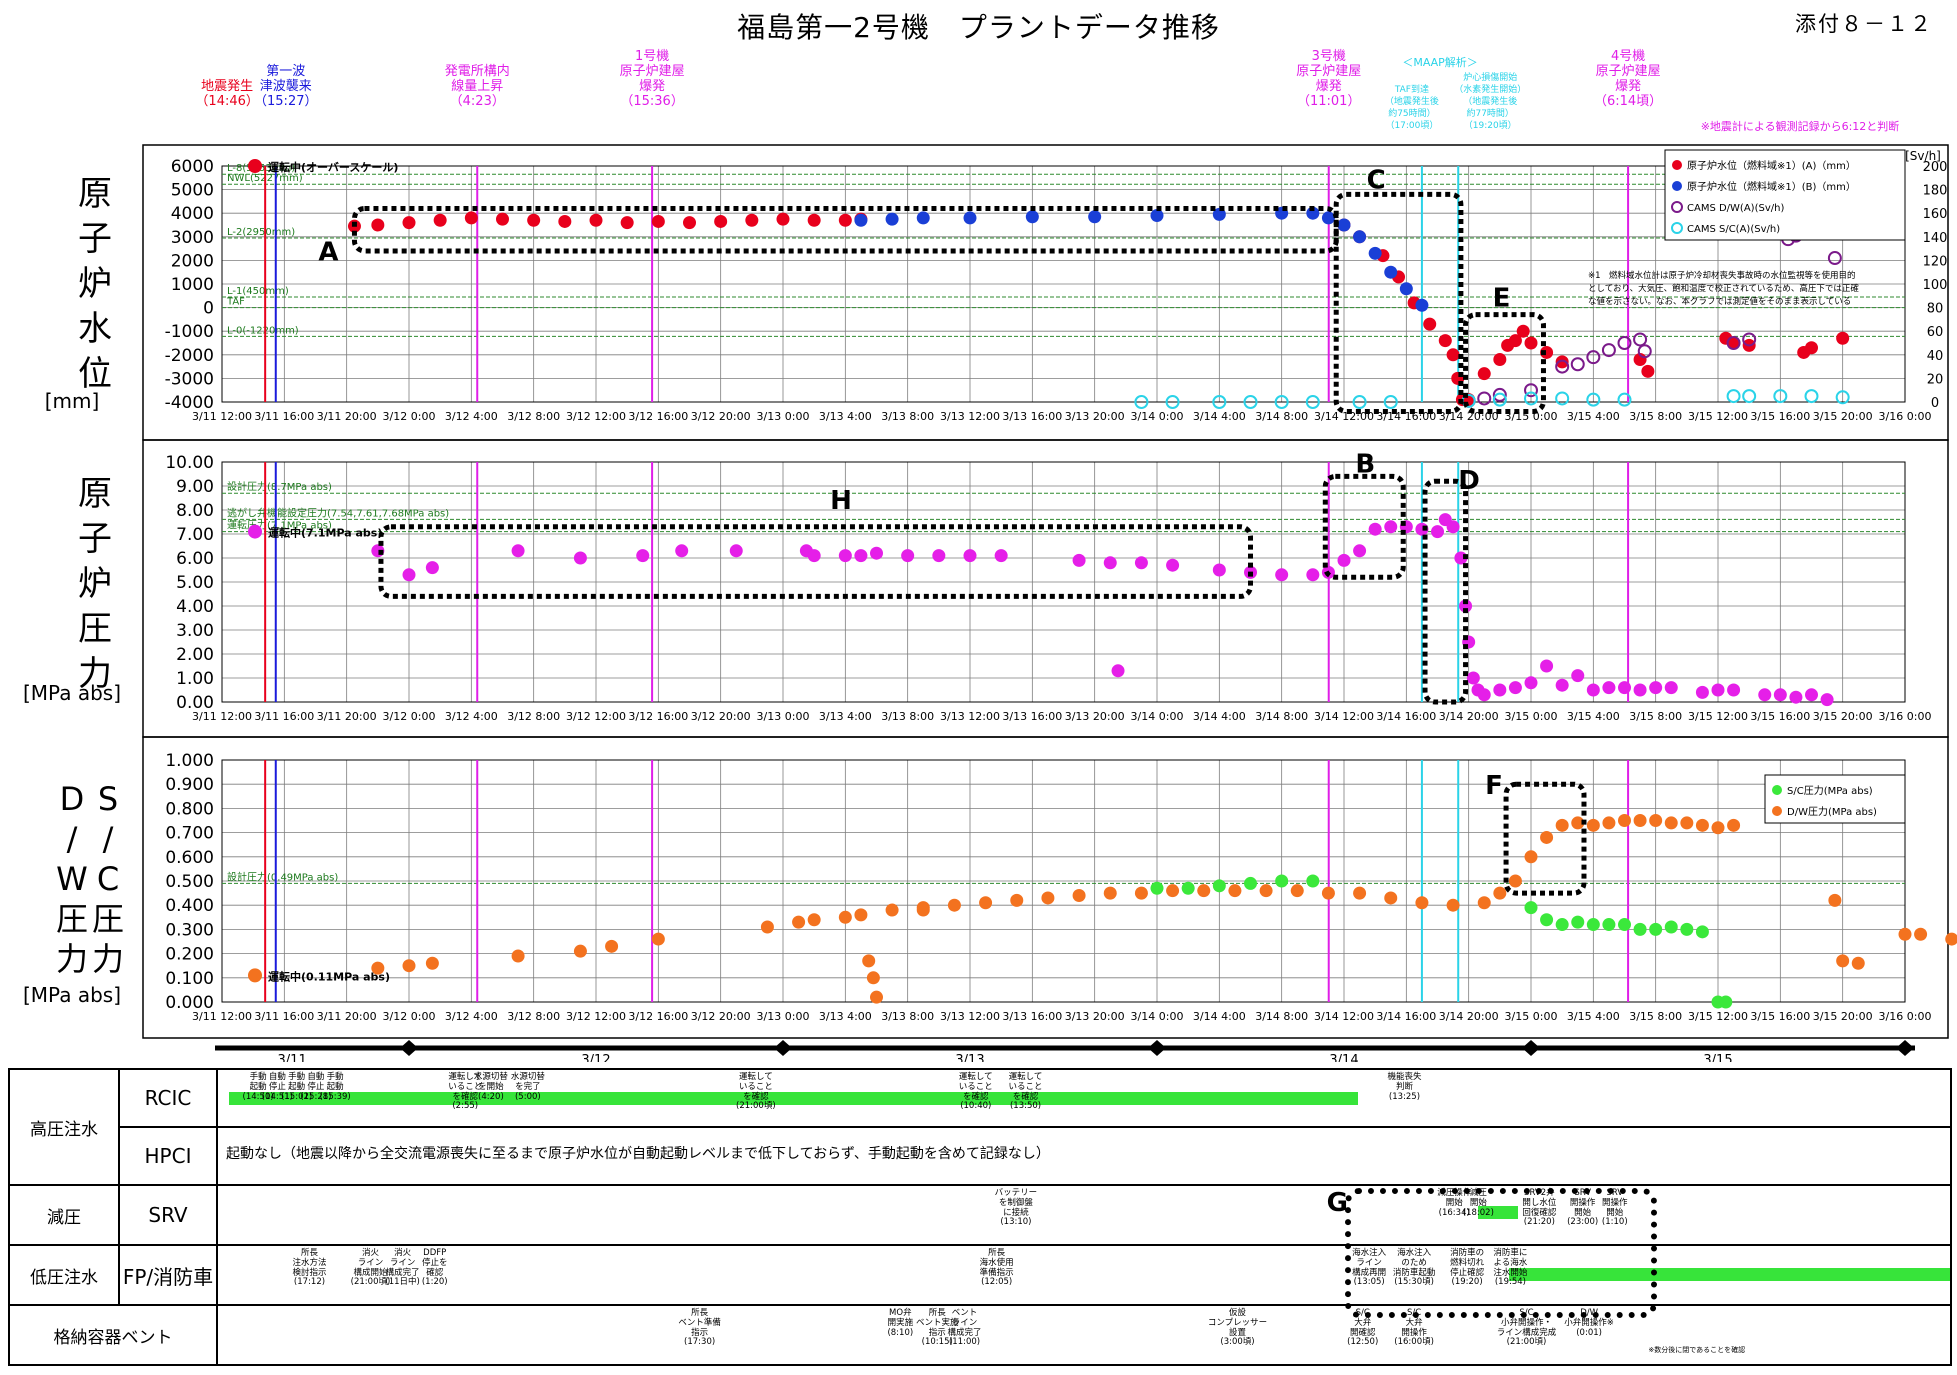 The height and width of the screenshot is (1375, 1957). Describe the element at coordinates (285, 101) in the screenshot. I see `event-label-tsunami: （15:27）` at that location.